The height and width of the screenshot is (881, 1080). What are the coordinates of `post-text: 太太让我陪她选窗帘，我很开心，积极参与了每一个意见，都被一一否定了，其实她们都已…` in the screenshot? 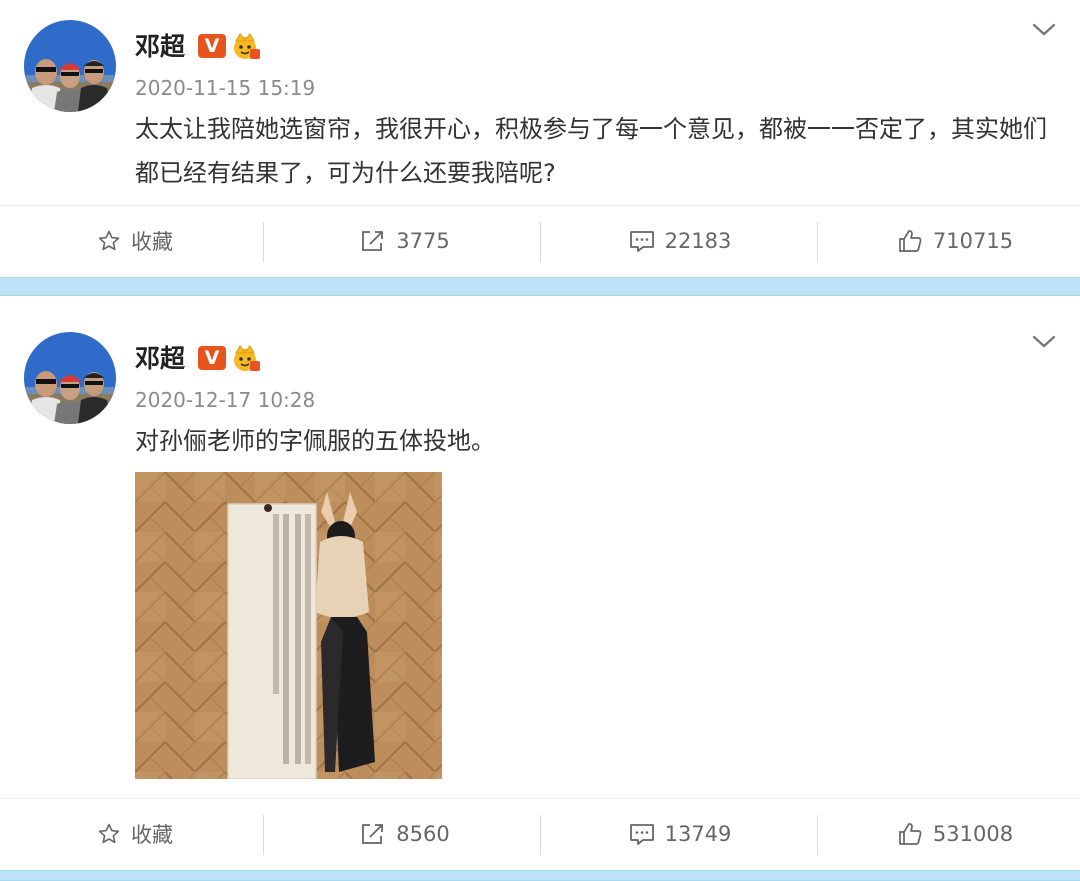 It's located at (591, 151).